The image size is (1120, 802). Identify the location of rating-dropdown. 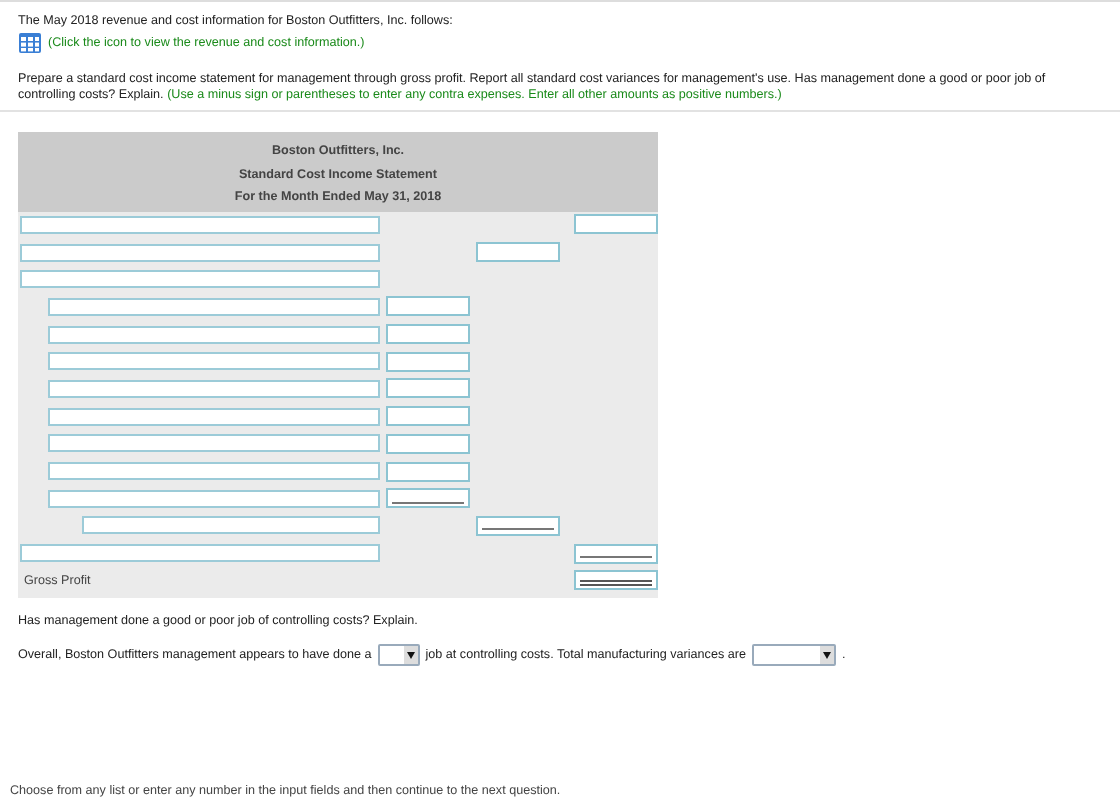
(398, 655).